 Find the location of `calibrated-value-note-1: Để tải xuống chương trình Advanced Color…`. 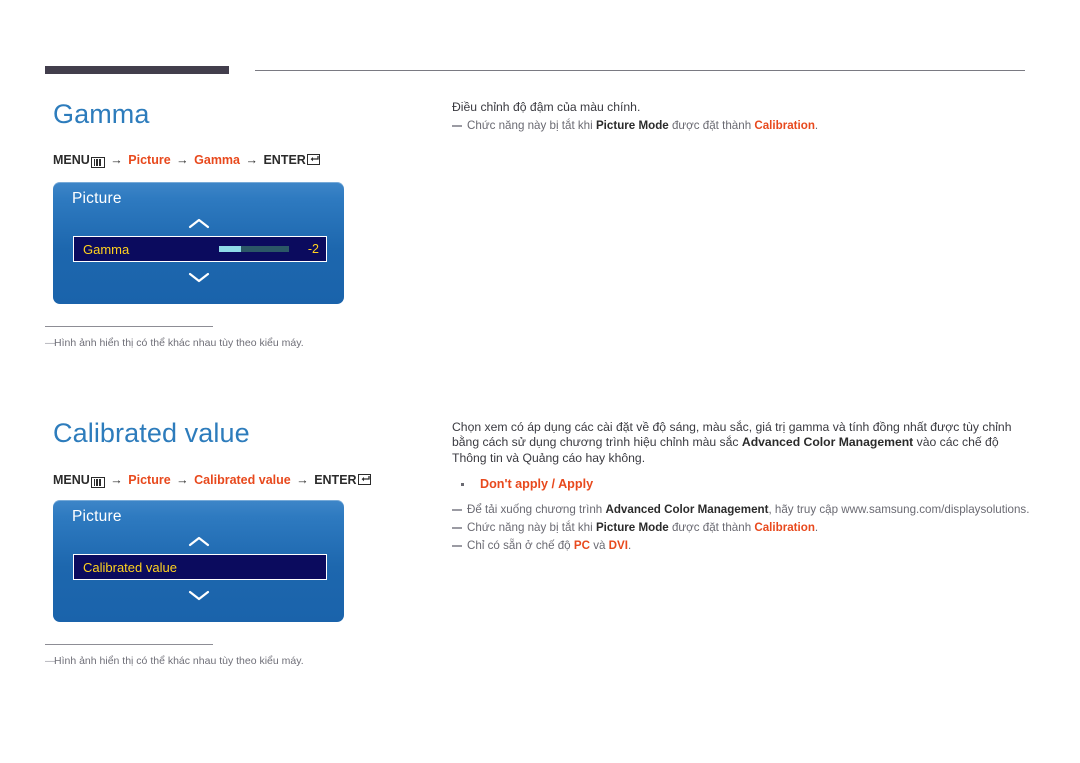

calibrated-value-note-1: Để tải xuống chương trình Advanced Color… is located at coordinates (740, 509).